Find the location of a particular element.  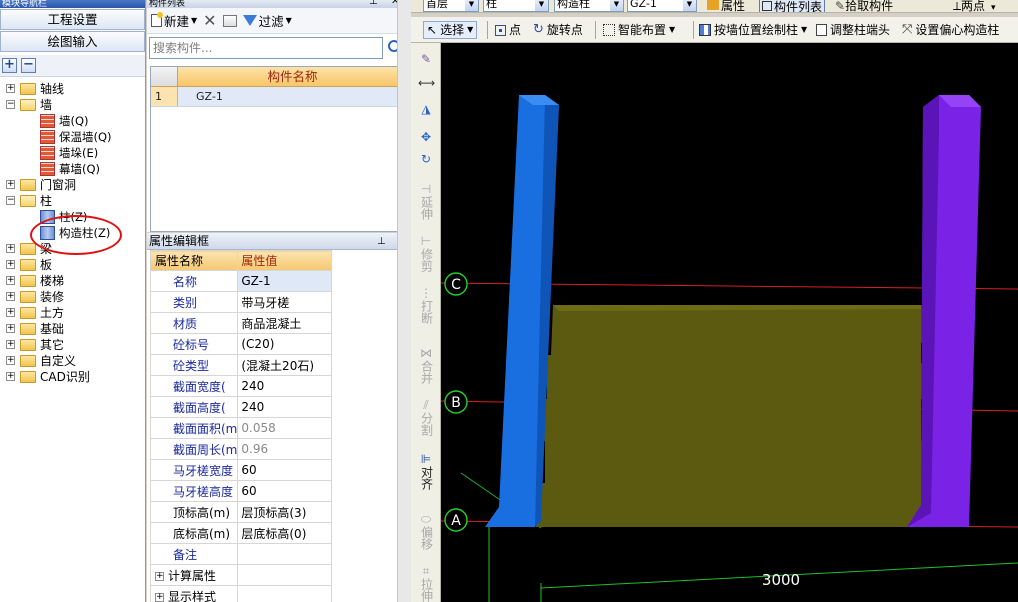

trim-tool: ⊢ 修剪 is located at coordinates (426, 255).